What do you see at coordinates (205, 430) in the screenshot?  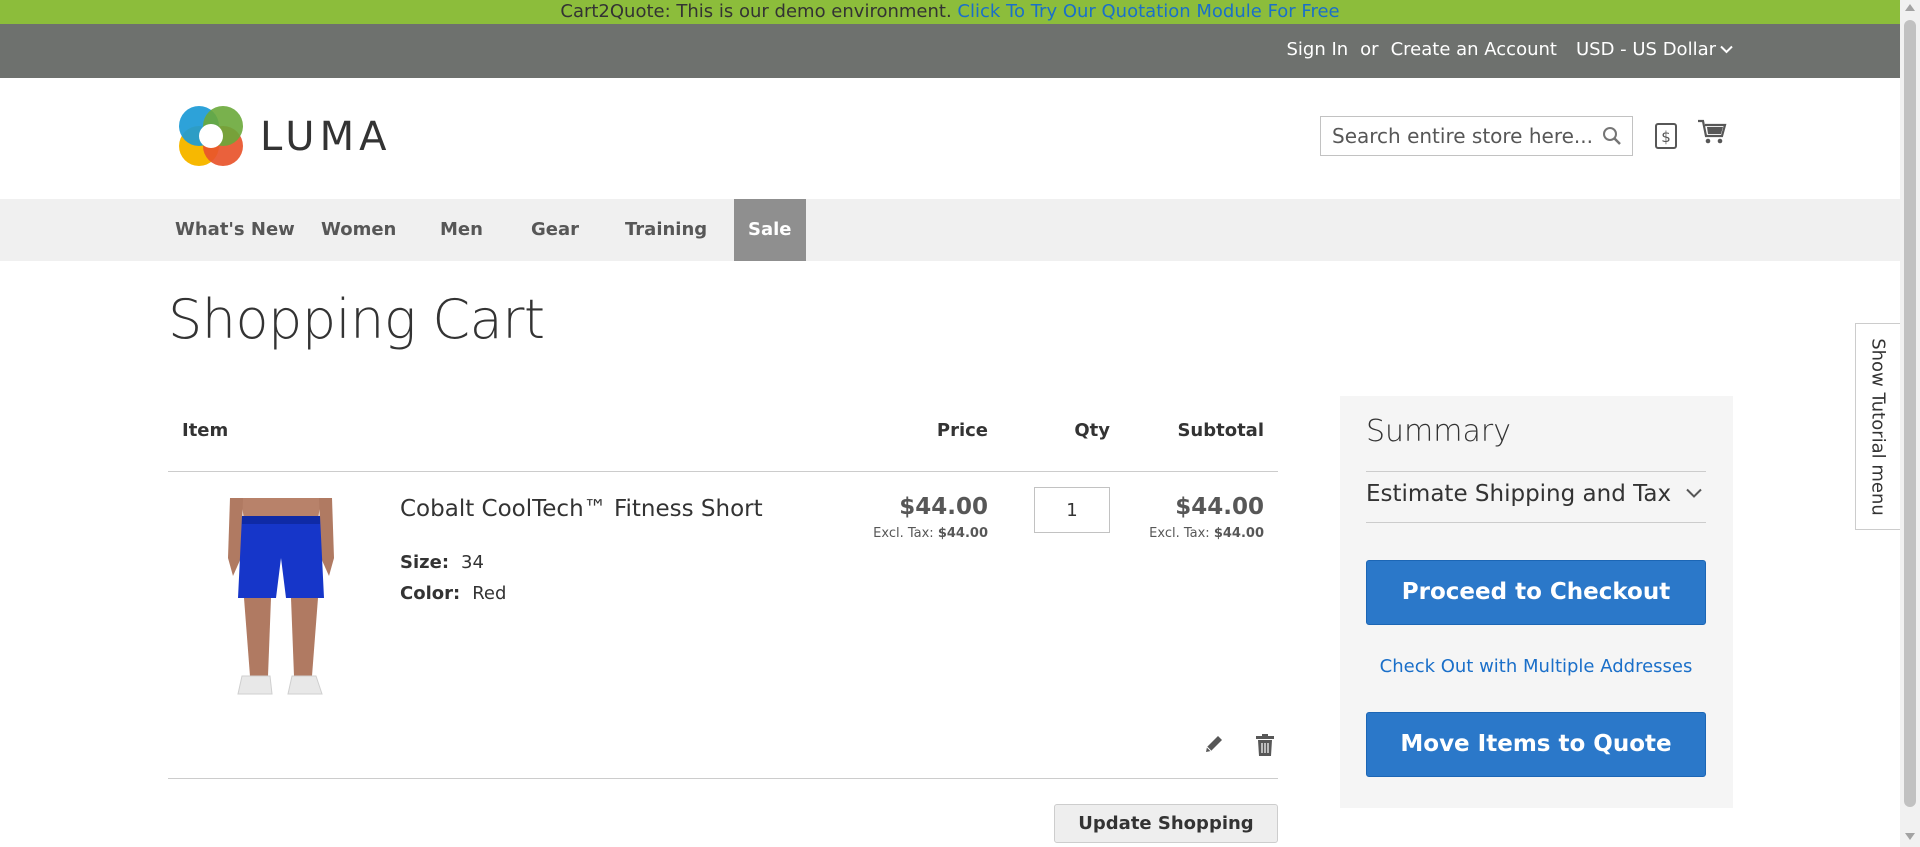 I see `column-header-item: Item` at bounding box center [205, 430].